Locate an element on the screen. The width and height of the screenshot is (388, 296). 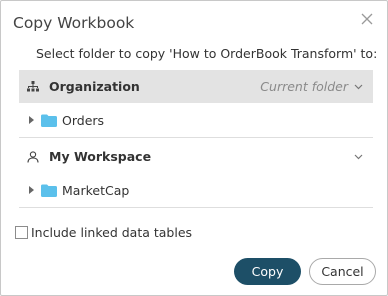
group-status: Current folder is located at coordinates (311, 86).